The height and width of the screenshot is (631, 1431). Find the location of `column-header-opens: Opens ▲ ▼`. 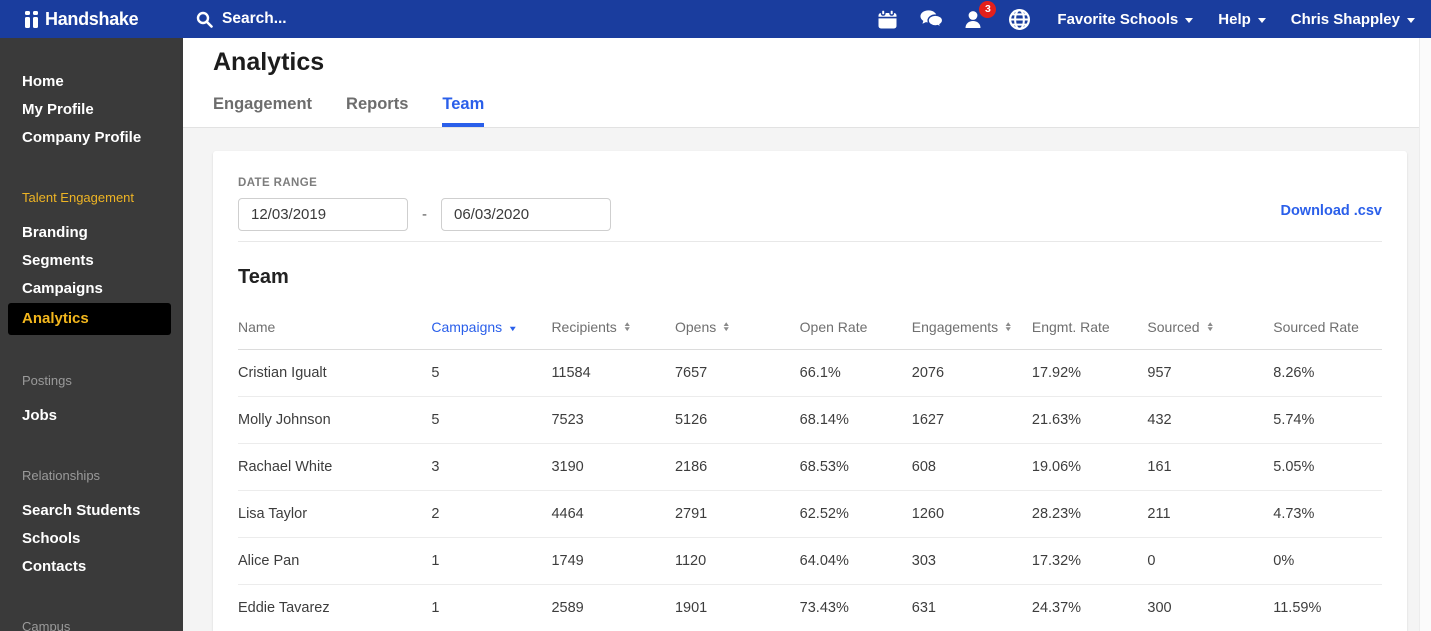

column-header-opens: Opens ▲ ▼ is located at coordinates (737, 328).